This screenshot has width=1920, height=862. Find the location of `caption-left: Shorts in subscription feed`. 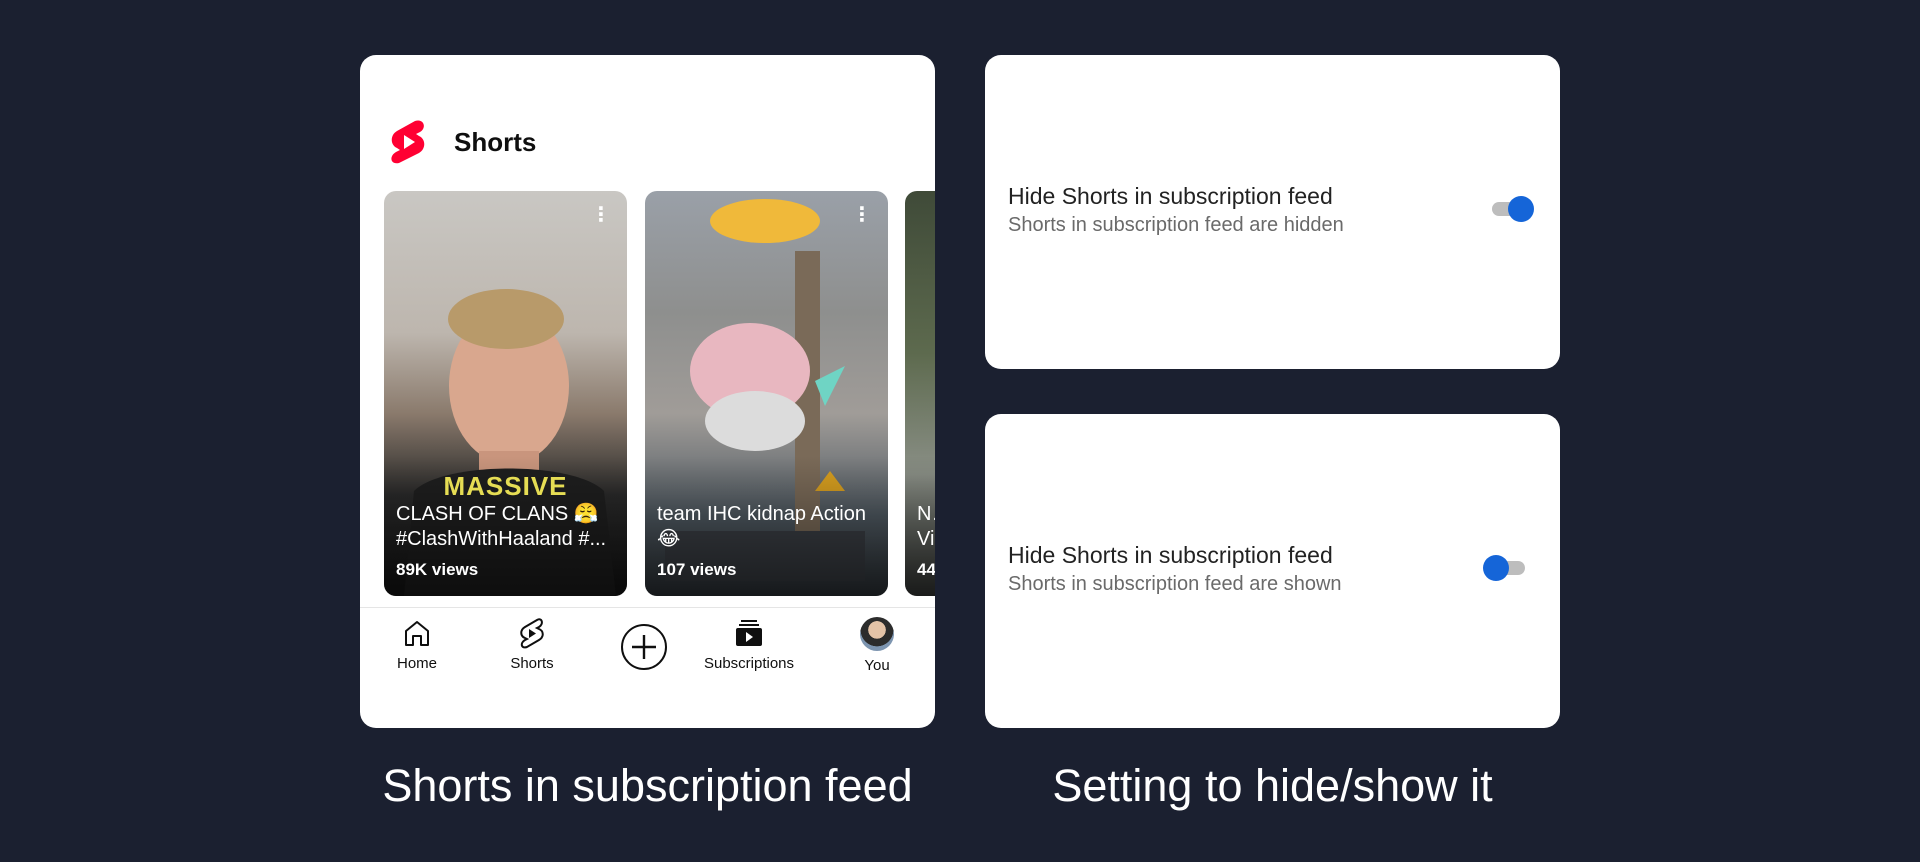

caption-left: Shorts in subscription feed is located at coordinates (647, 785).